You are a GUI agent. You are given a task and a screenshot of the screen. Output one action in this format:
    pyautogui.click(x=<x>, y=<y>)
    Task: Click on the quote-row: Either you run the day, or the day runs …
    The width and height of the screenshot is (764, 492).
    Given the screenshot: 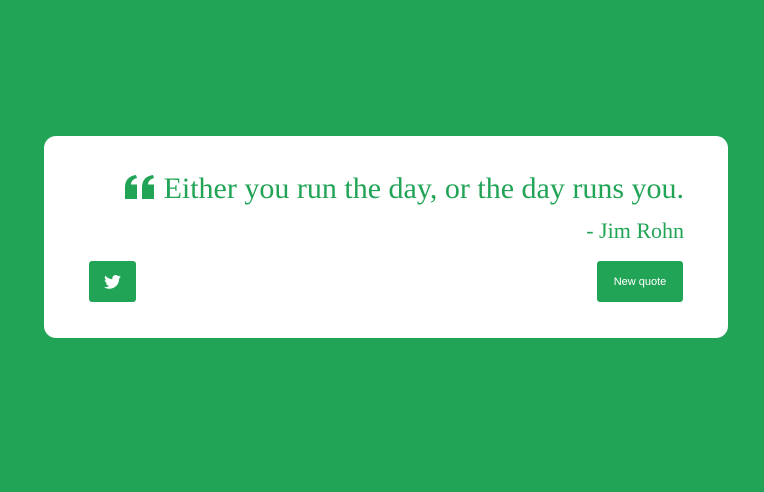 What is the action you would take?
    pyautogui.click(x=386, y=189)
    